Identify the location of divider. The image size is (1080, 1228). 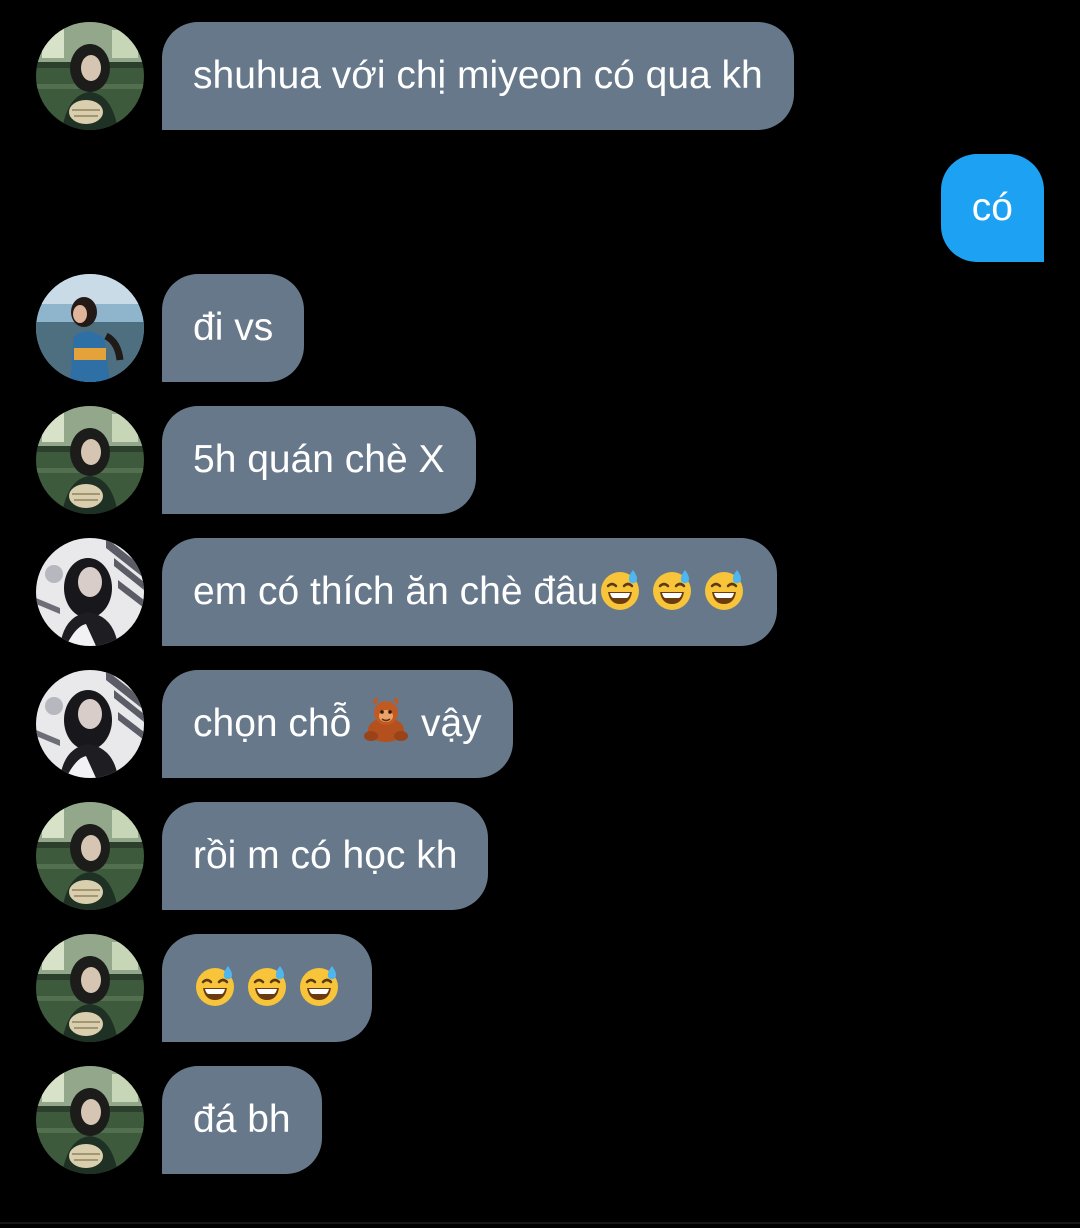
(540, 1223).